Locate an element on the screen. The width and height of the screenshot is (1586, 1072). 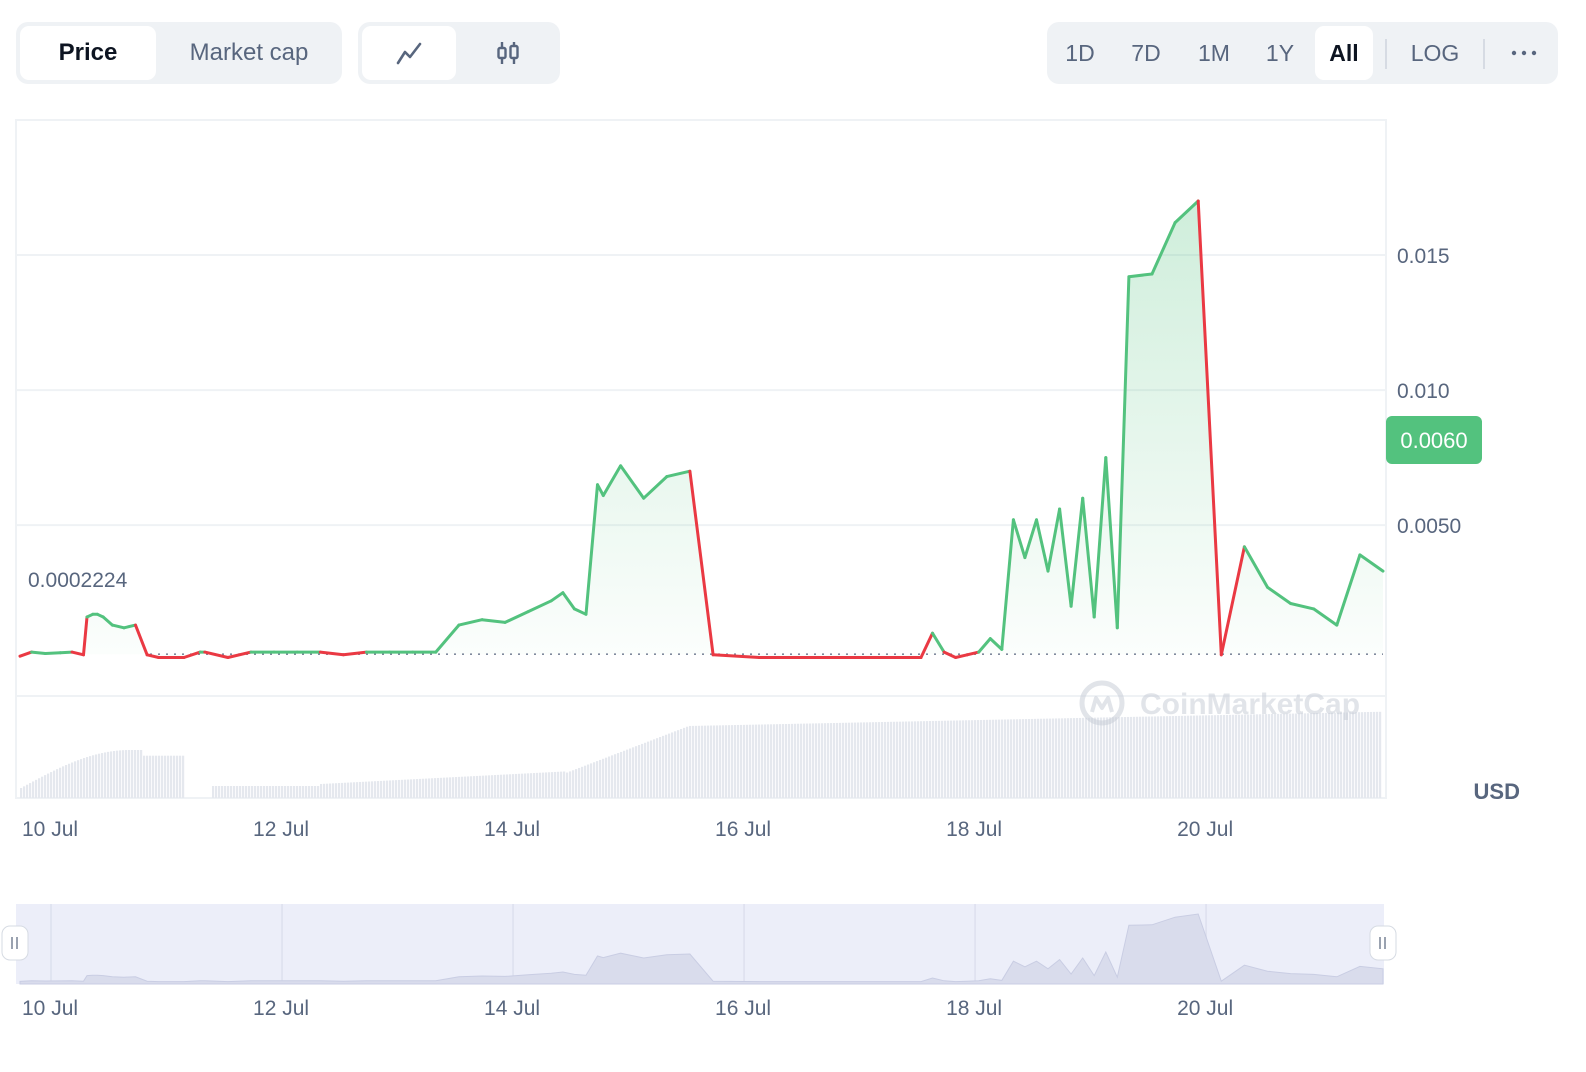
reference-line-label: 0.0002224 is located at coordinates (78, 580).